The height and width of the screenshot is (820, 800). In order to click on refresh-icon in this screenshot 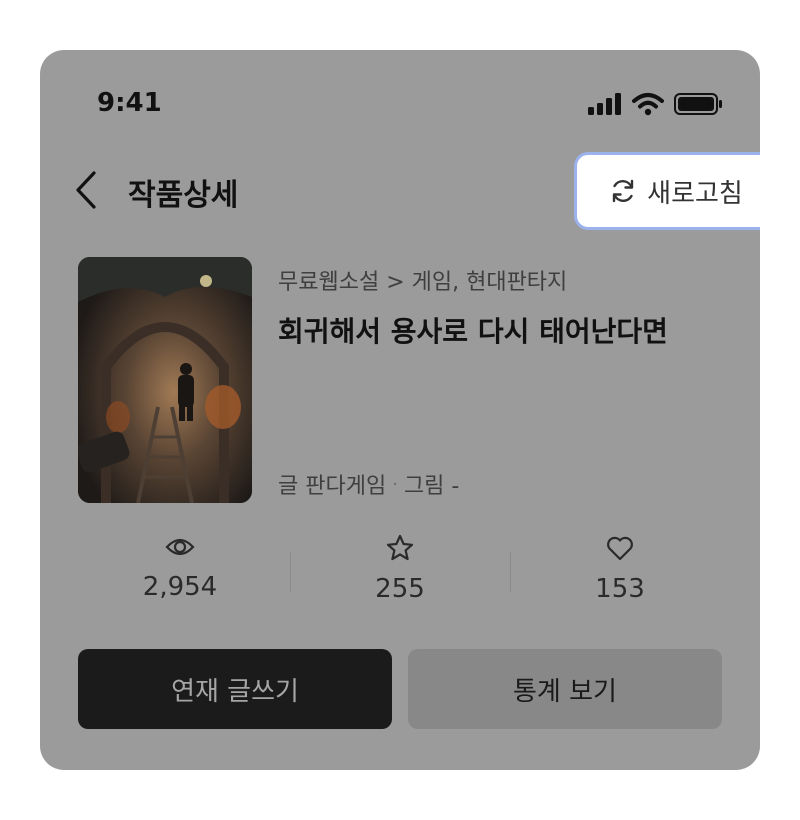, I will do `click(623, 191)`.